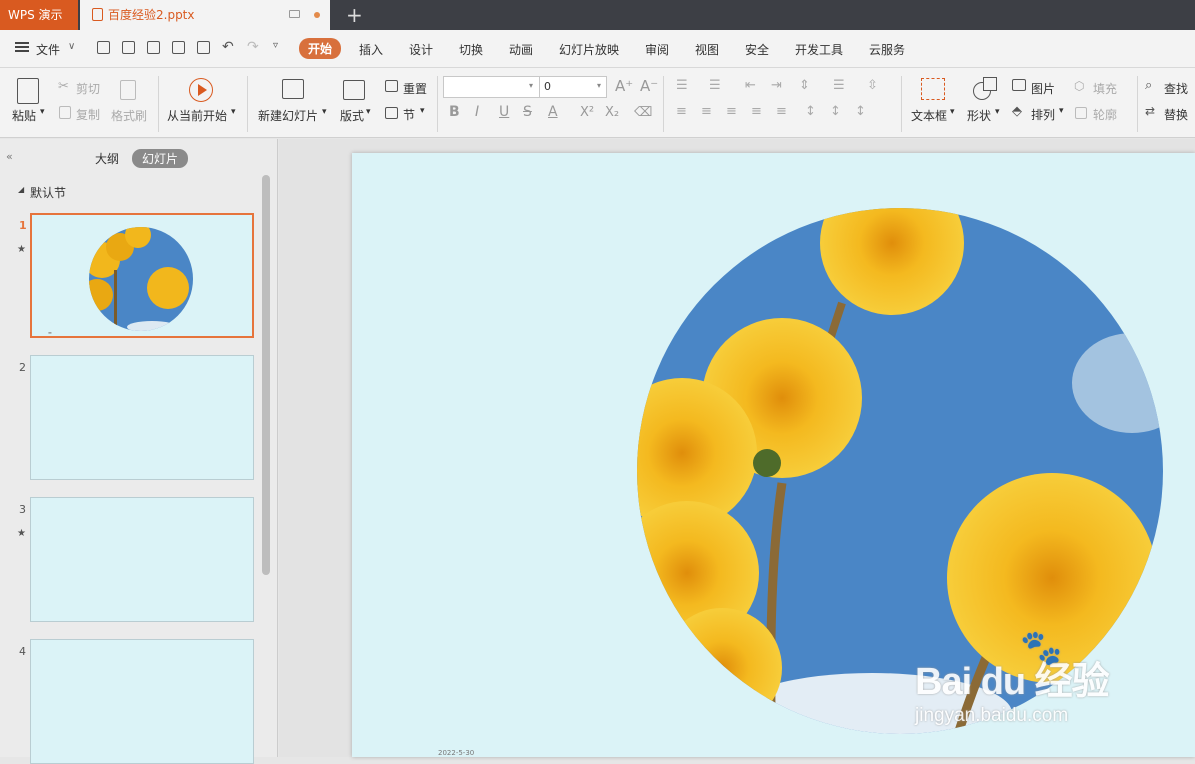  I want to click on section-dropdown-icon: ▾, so click(422, 111).